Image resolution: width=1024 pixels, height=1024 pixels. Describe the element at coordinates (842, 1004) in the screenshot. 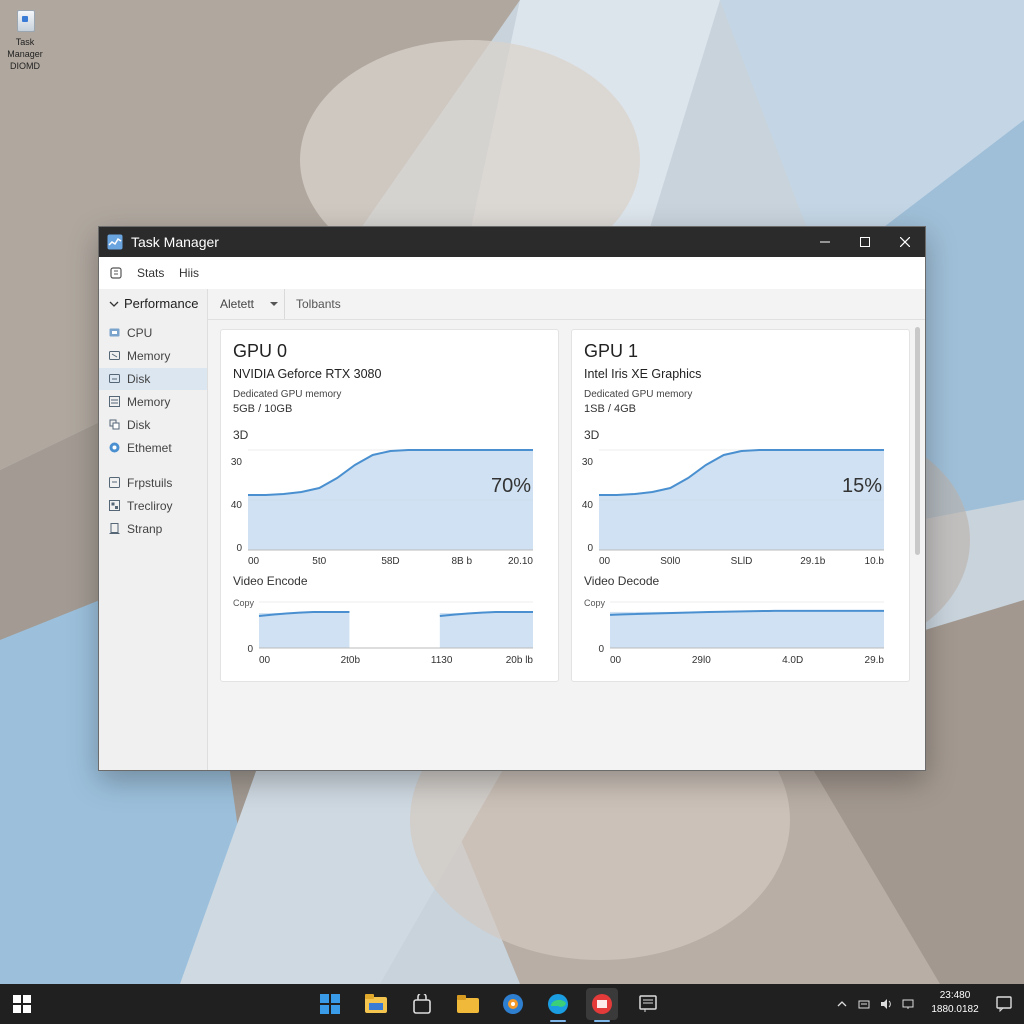

I see `chevron-up-icon` at that location.